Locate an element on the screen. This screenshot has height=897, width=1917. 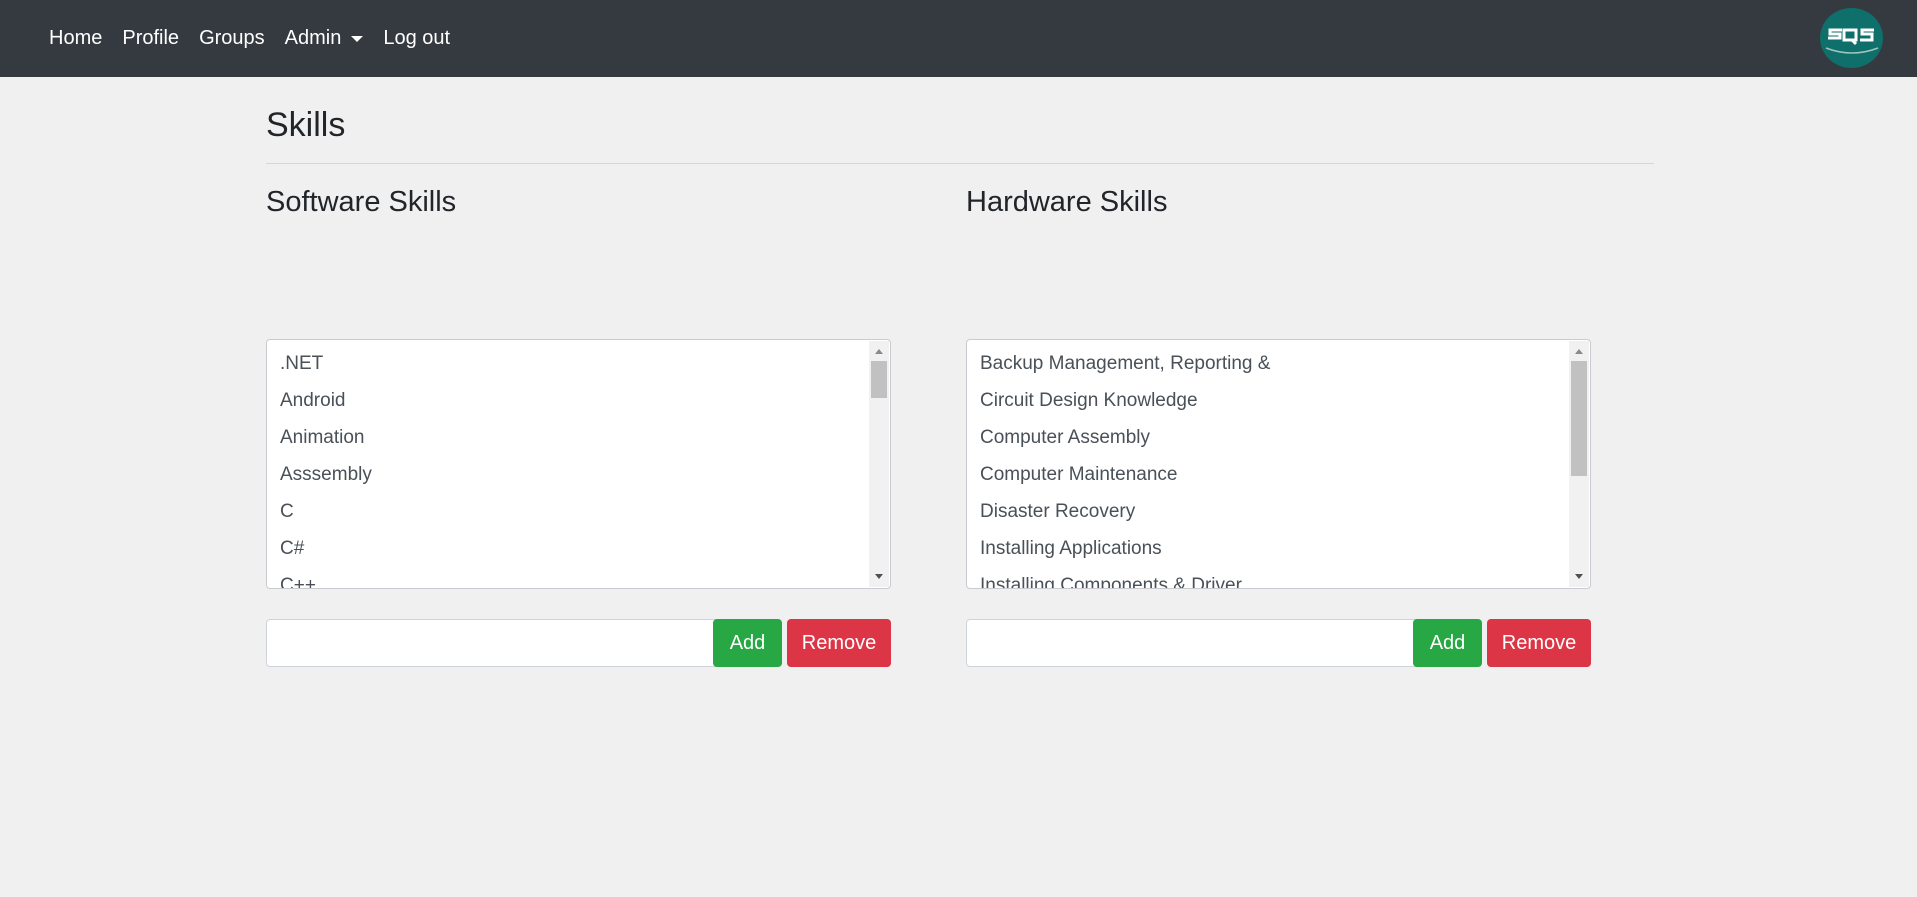
hardware-skill-controls: Add Remove is located at coordinates (1278, 643).